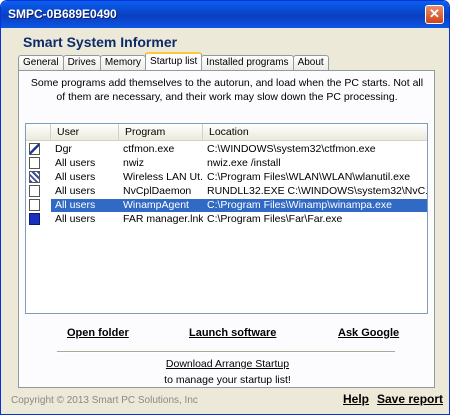  I want to click on download-arrange-startup-link: Download Arrange Startup, so click(227, 364).